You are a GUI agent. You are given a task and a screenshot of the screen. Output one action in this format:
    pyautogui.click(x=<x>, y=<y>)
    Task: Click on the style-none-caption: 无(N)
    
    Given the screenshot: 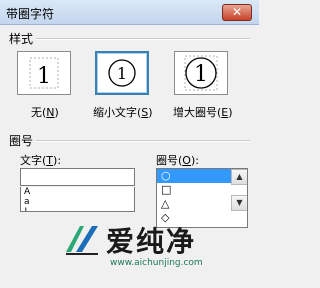 What is the action you would take?
    pyautogui.click(x=45, y=112)
    